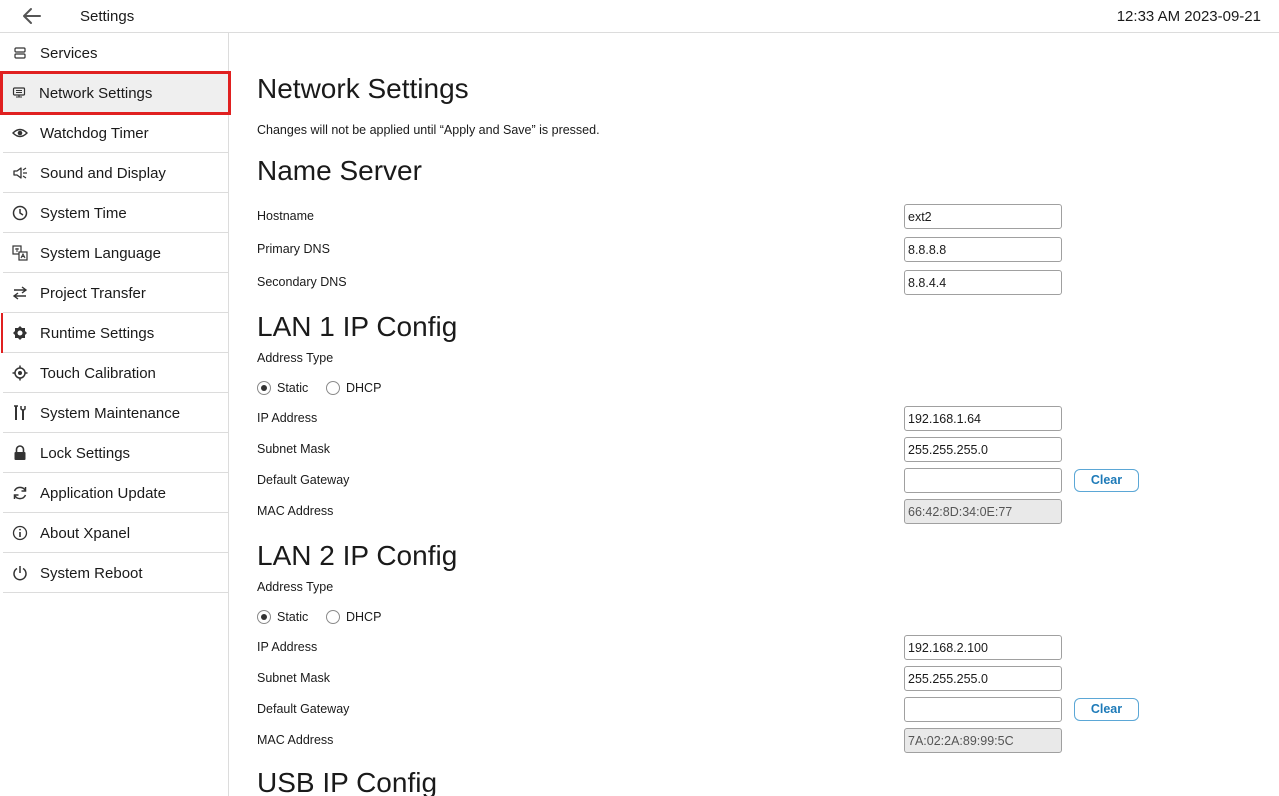 Image resolution: width=1279 pixels, height=796 pixels. I want to click on sidebar-item-about-xpanel: About Xpanel, so click(115, 533).